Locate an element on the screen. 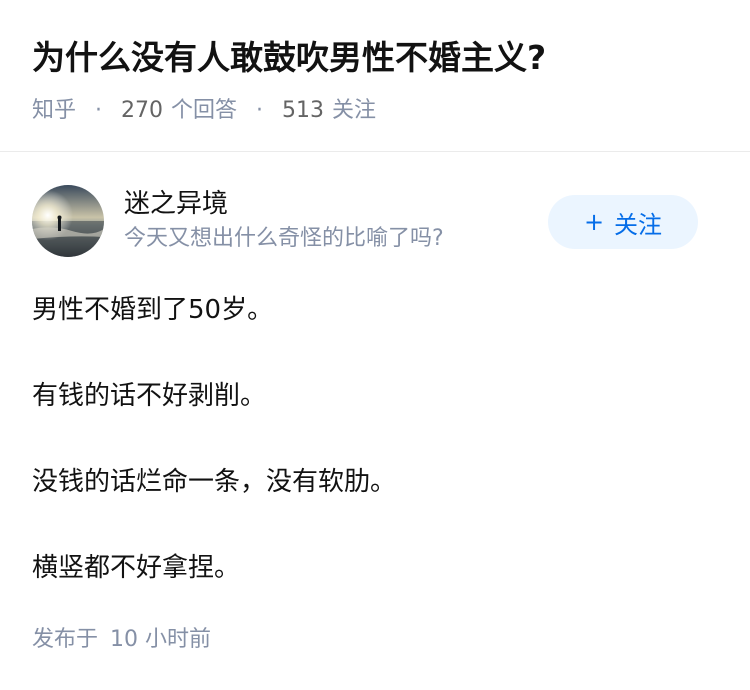 The width and height of the screenshot is (750, 690). question-meta: 知乎 · 270 个回答 · 513 关注 is located at coordinates (375, 111).